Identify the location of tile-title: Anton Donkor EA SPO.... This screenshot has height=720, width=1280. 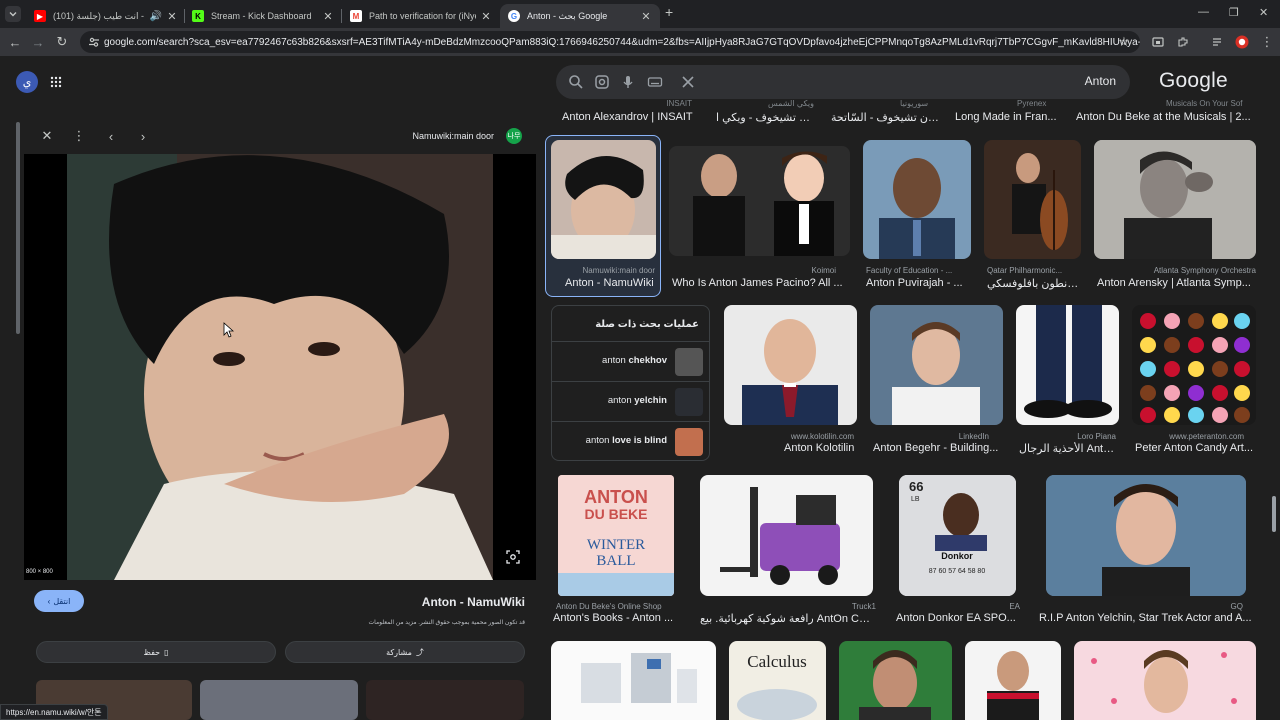
(957, 618).